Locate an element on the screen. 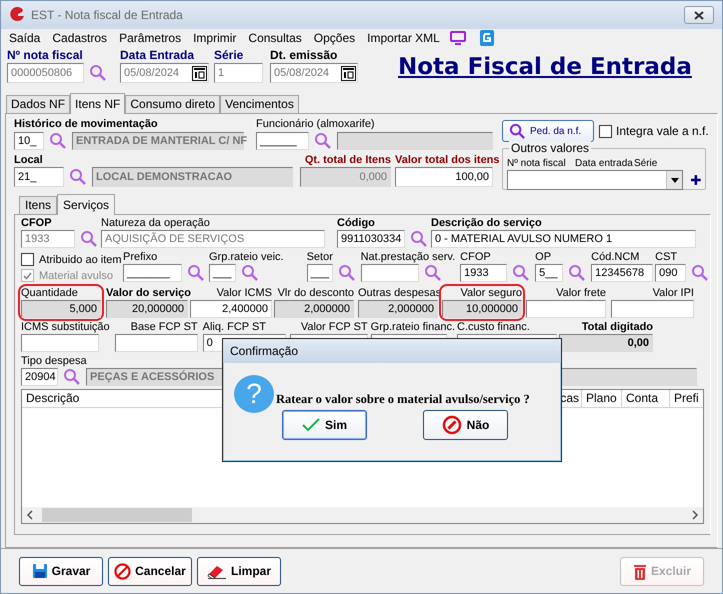 This screenshot has height=594, width=723. input-field: 090 is located at coordinates (670, 273).